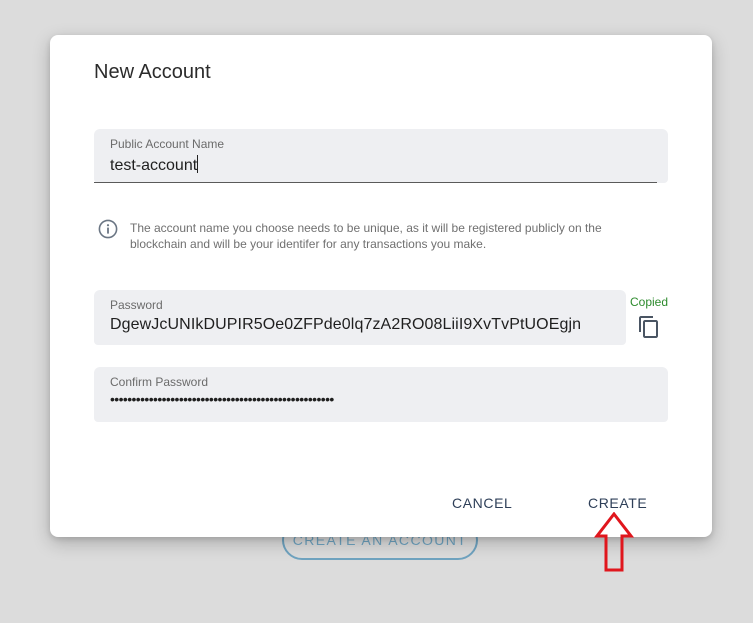 The height and width of the screenshot is (623, 753). I want to click on public-account-name-field: Public Account Name test-account, so click(381, 156).